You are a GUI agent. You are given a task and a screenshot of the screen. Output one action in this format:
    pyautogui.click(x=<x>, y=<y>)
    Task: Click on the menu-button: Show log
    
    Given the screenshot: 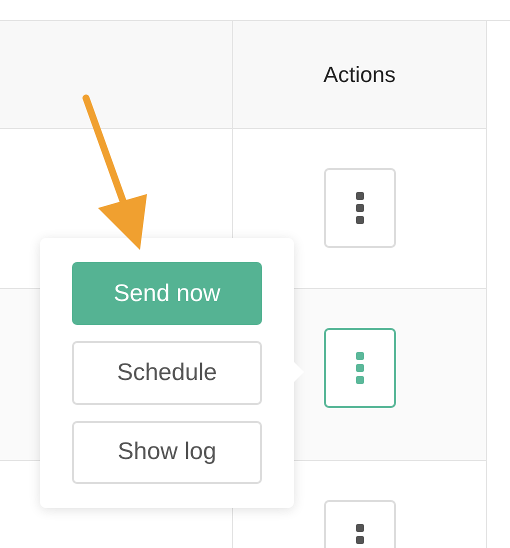 What is the action you would take?
    pyautogui.click(x=167, y=452)
    